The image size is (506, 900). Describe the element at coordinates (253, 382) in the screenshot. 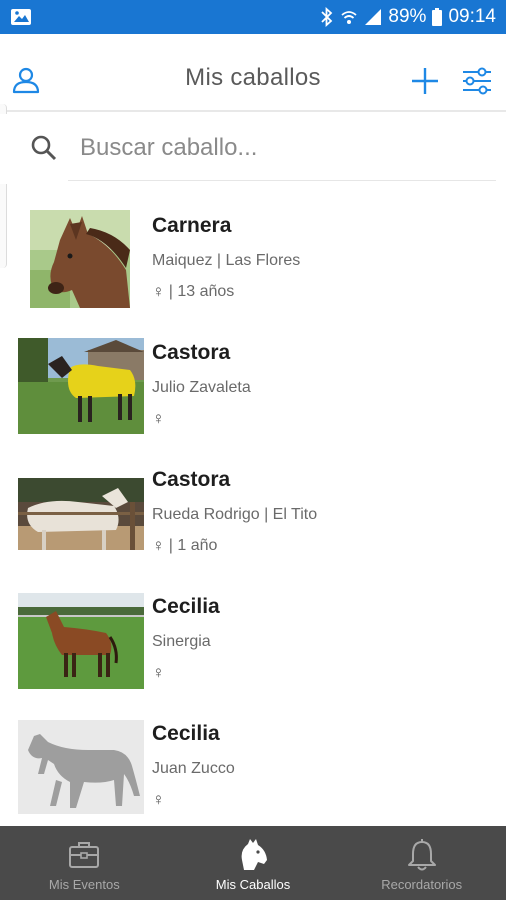

I see `horse-list-item: Castora Julio Zavaleta ♀` at that location.